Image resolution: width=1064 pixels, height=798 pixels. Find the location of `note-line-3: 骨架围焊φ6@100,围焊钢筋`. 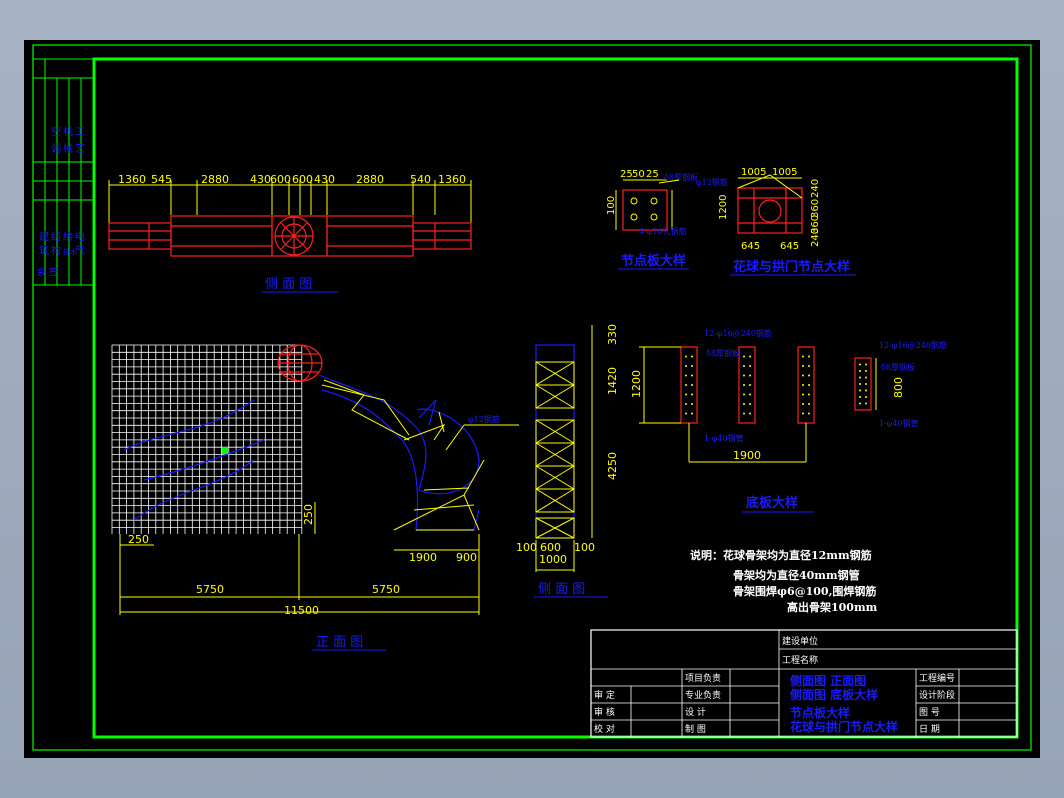

note-line-3: 骨架围焊φ6@100,围焊钢筋 is located at coordinates (804, 591).